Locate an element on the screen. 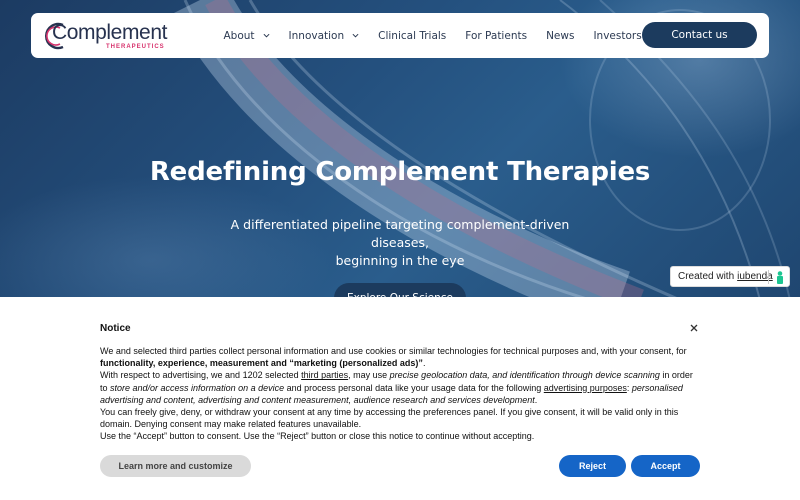 The width and height of the screenshot is (800, 500). nav-item-for-patients: For Patients is located at coordinates (496, 35).